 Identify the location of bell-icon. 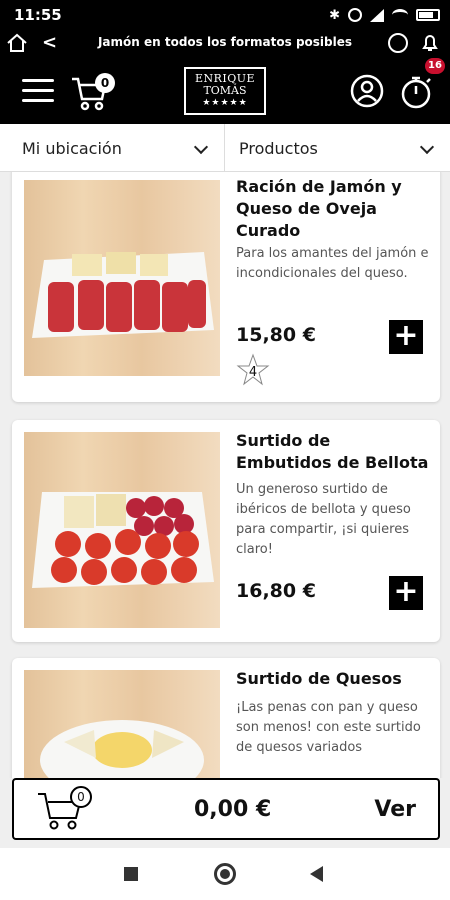
(430, 43).